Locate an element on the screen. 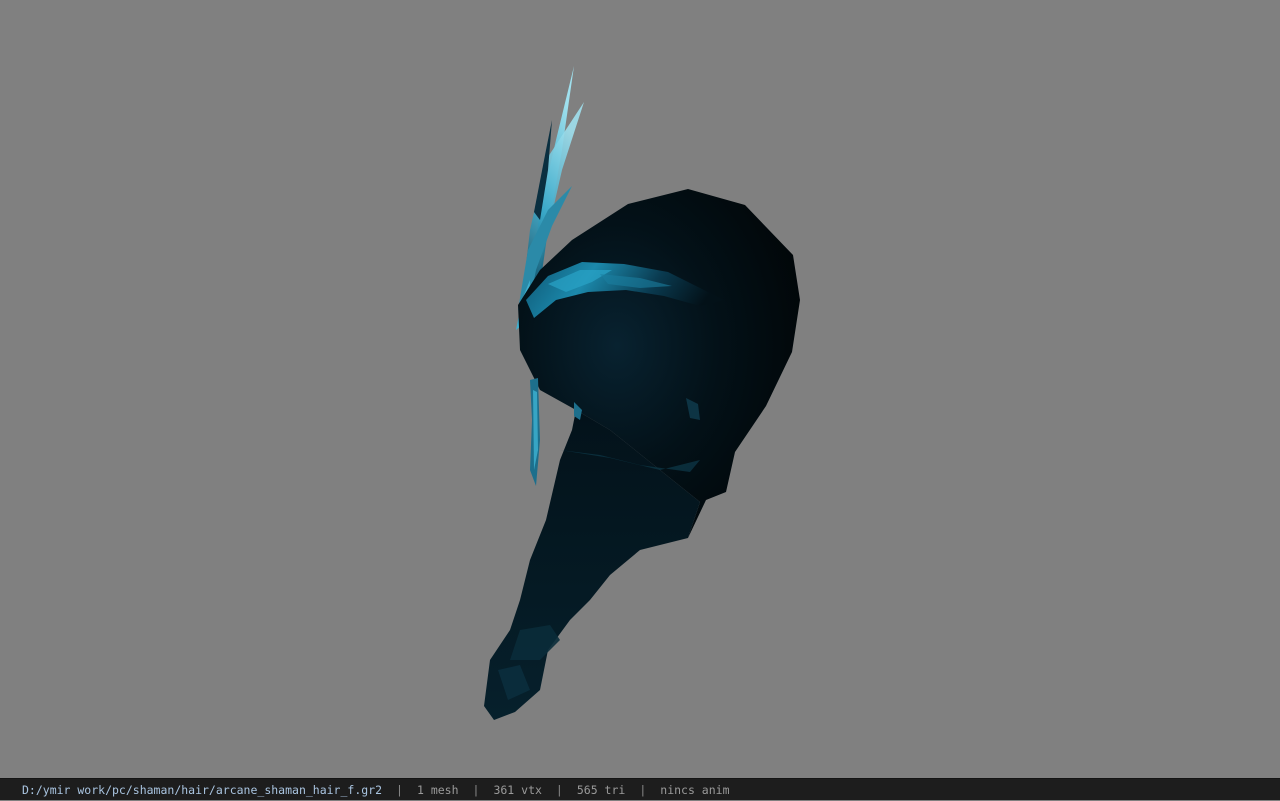 This screenshot has height=801, width=1280. animation-status: nincs anim is located at coordinates (695, 789).